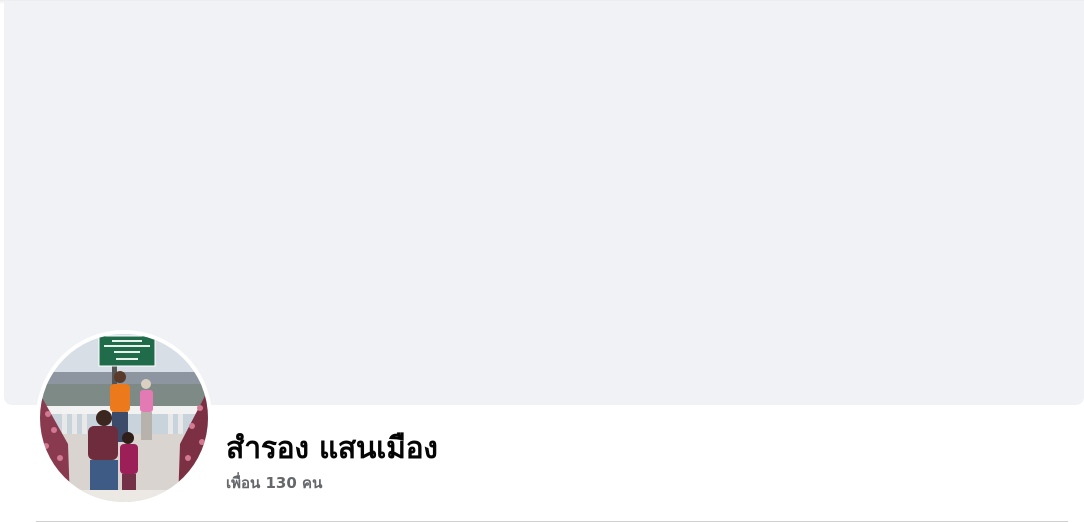 The image size is (1084, 523). I want to click on profile-photo-image, so click(124, 418).